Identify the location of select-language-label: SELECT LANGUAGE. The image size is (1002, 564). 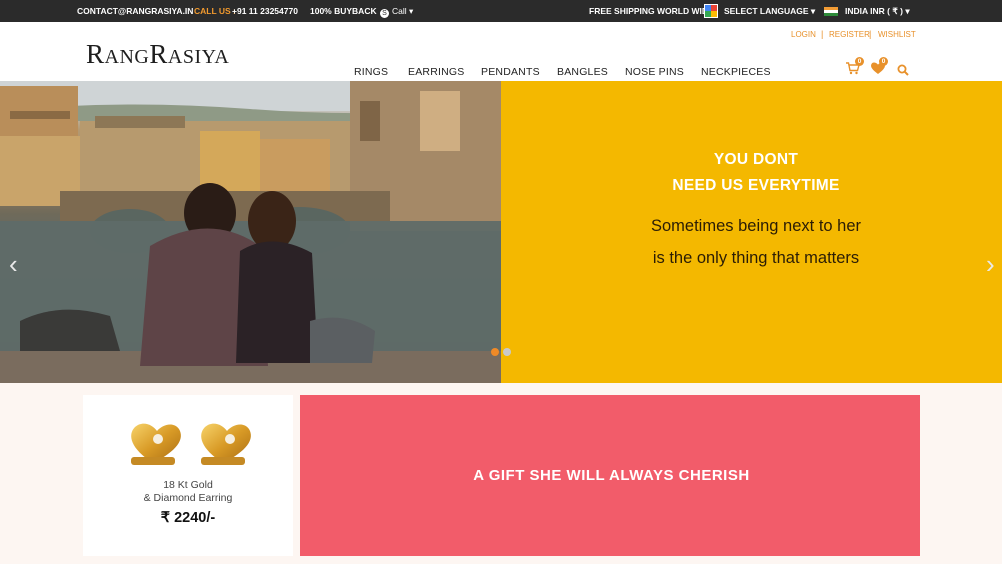
(766, 11).